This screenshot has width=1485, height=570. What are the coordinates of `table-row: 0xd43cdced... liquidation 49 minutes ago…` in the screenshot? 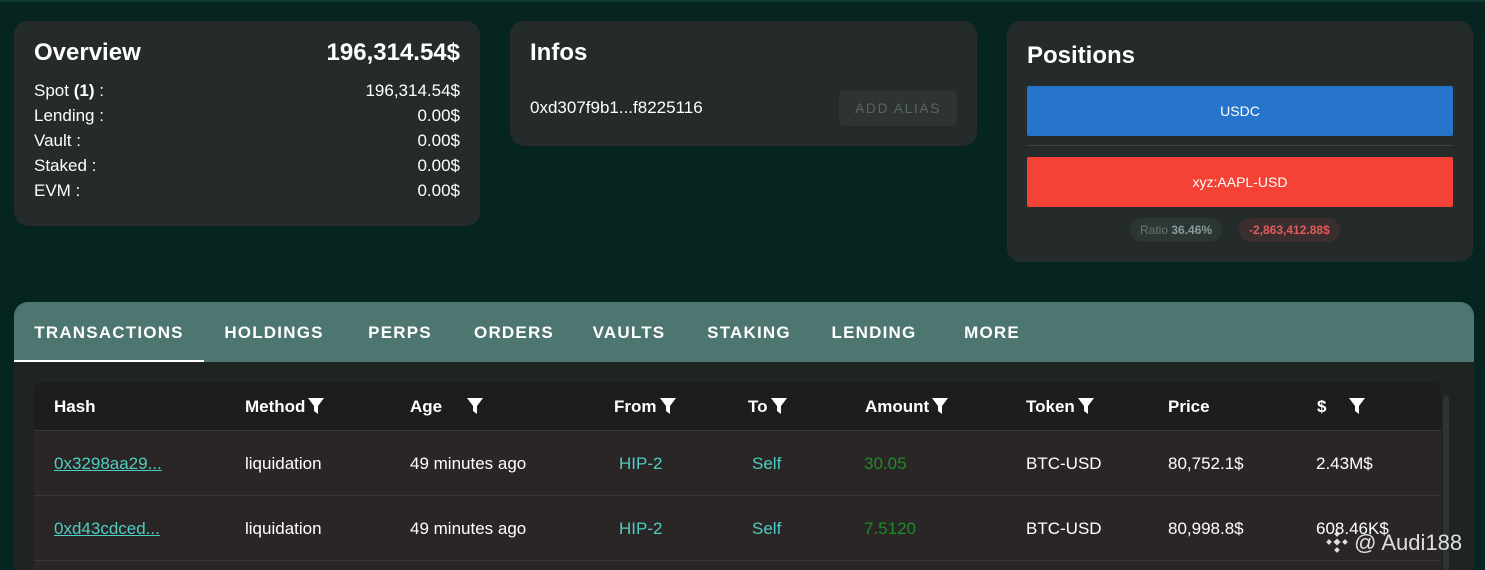 It's located at (737, 528).